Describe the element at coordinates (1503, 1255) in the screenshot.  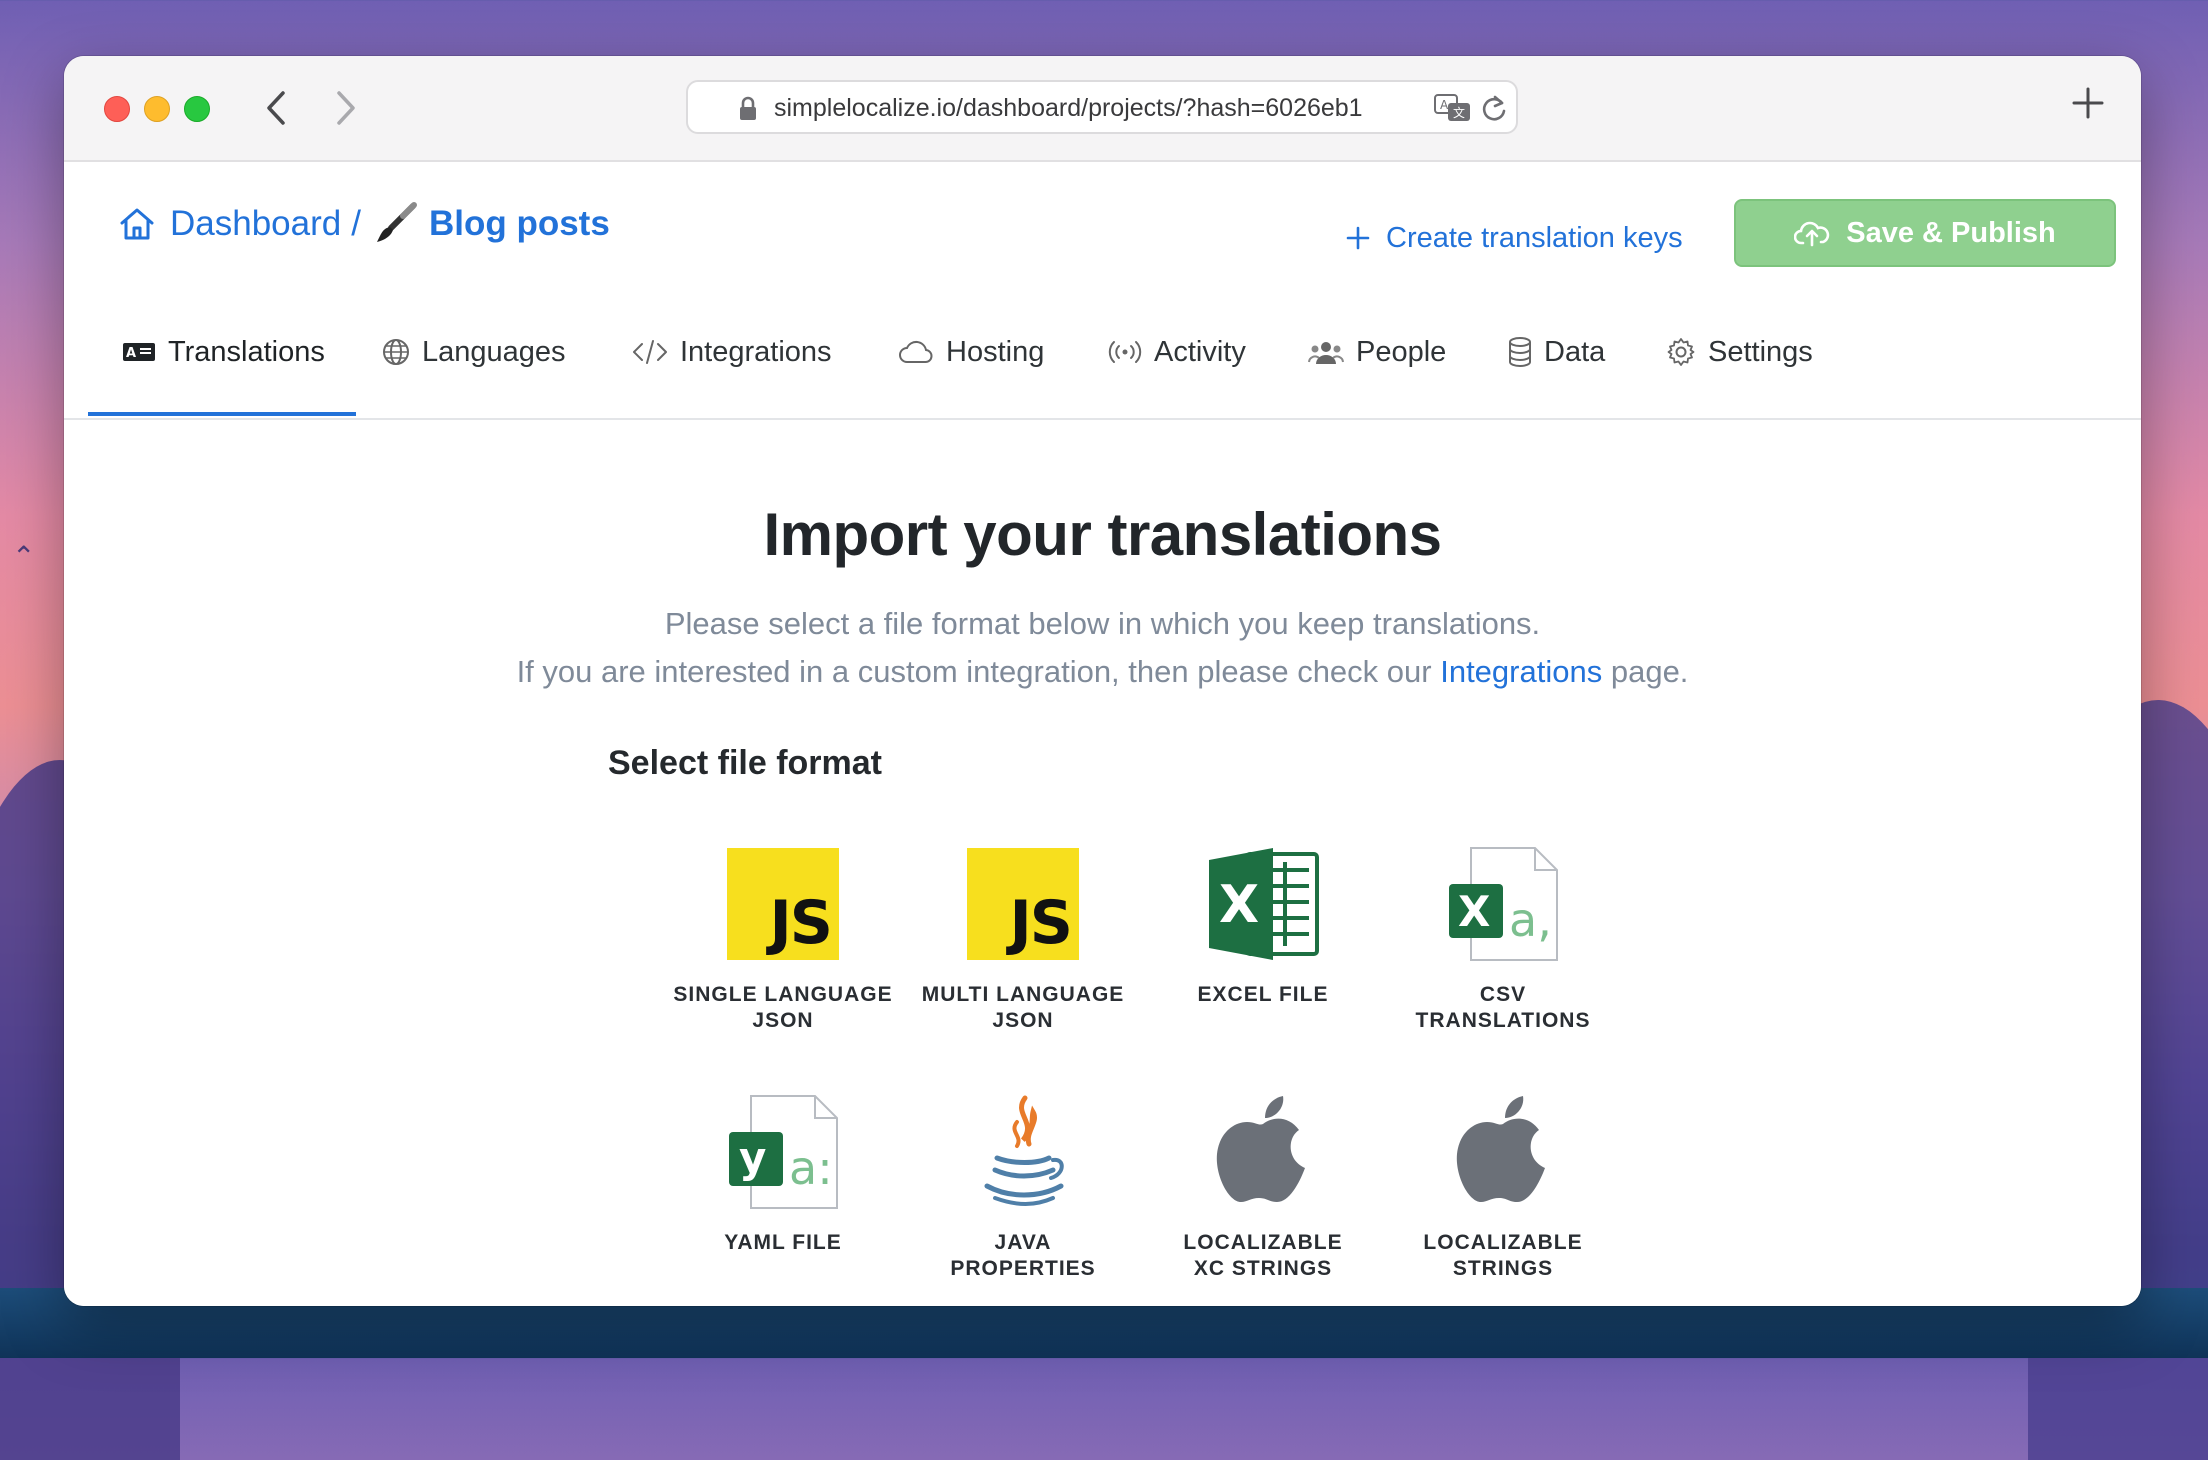
I see `format-label: LOCALIZABLE STRINGS` at that location.